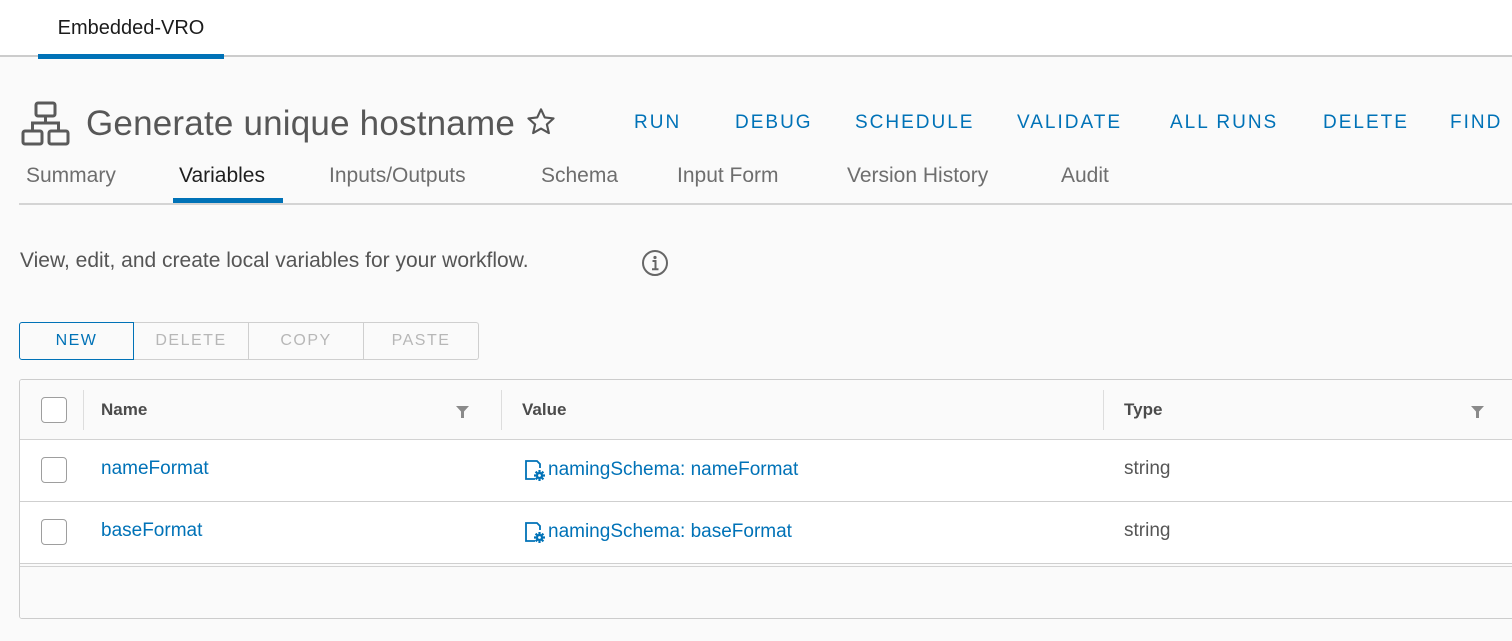  I want to click on tab-variables: Variables, so click(222, 176).